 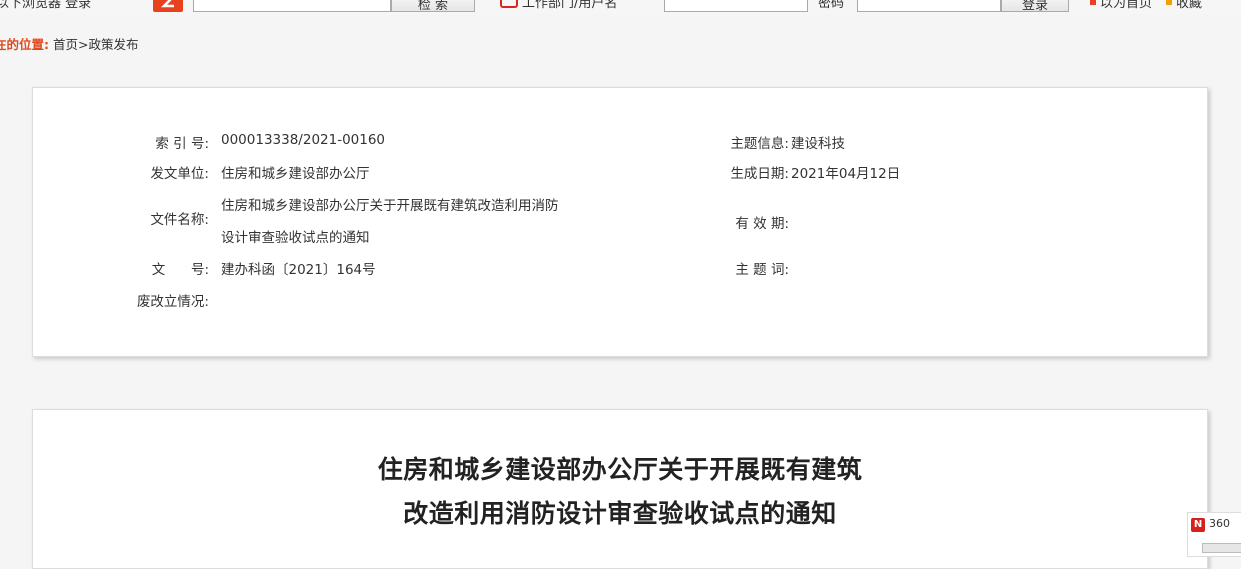 What do you see at coordinates (303, 140) in the screenshot?
I see `index-no-value: 000013338/2021-00160` at bounding box center [303, 140].